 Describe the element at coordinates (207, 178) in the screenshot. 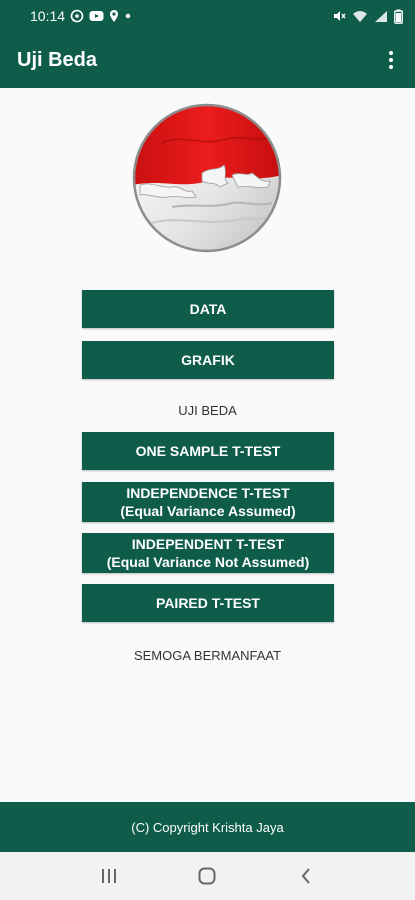

I see `indonesia-flag-globe-icon` at that location.